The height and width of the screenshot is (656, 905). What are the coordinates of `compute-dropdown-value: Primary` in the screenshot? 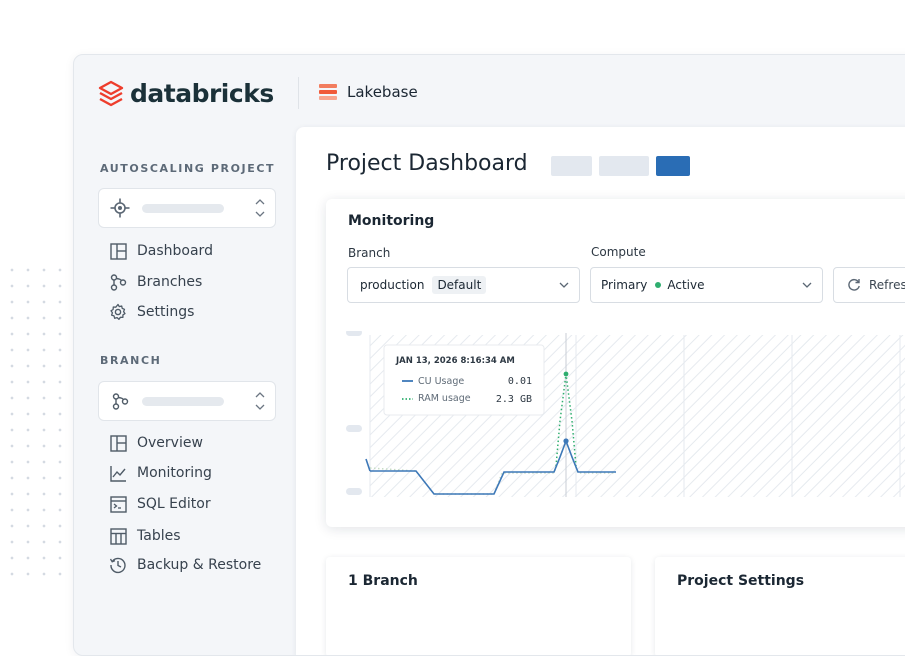 It's located at (624, 285).